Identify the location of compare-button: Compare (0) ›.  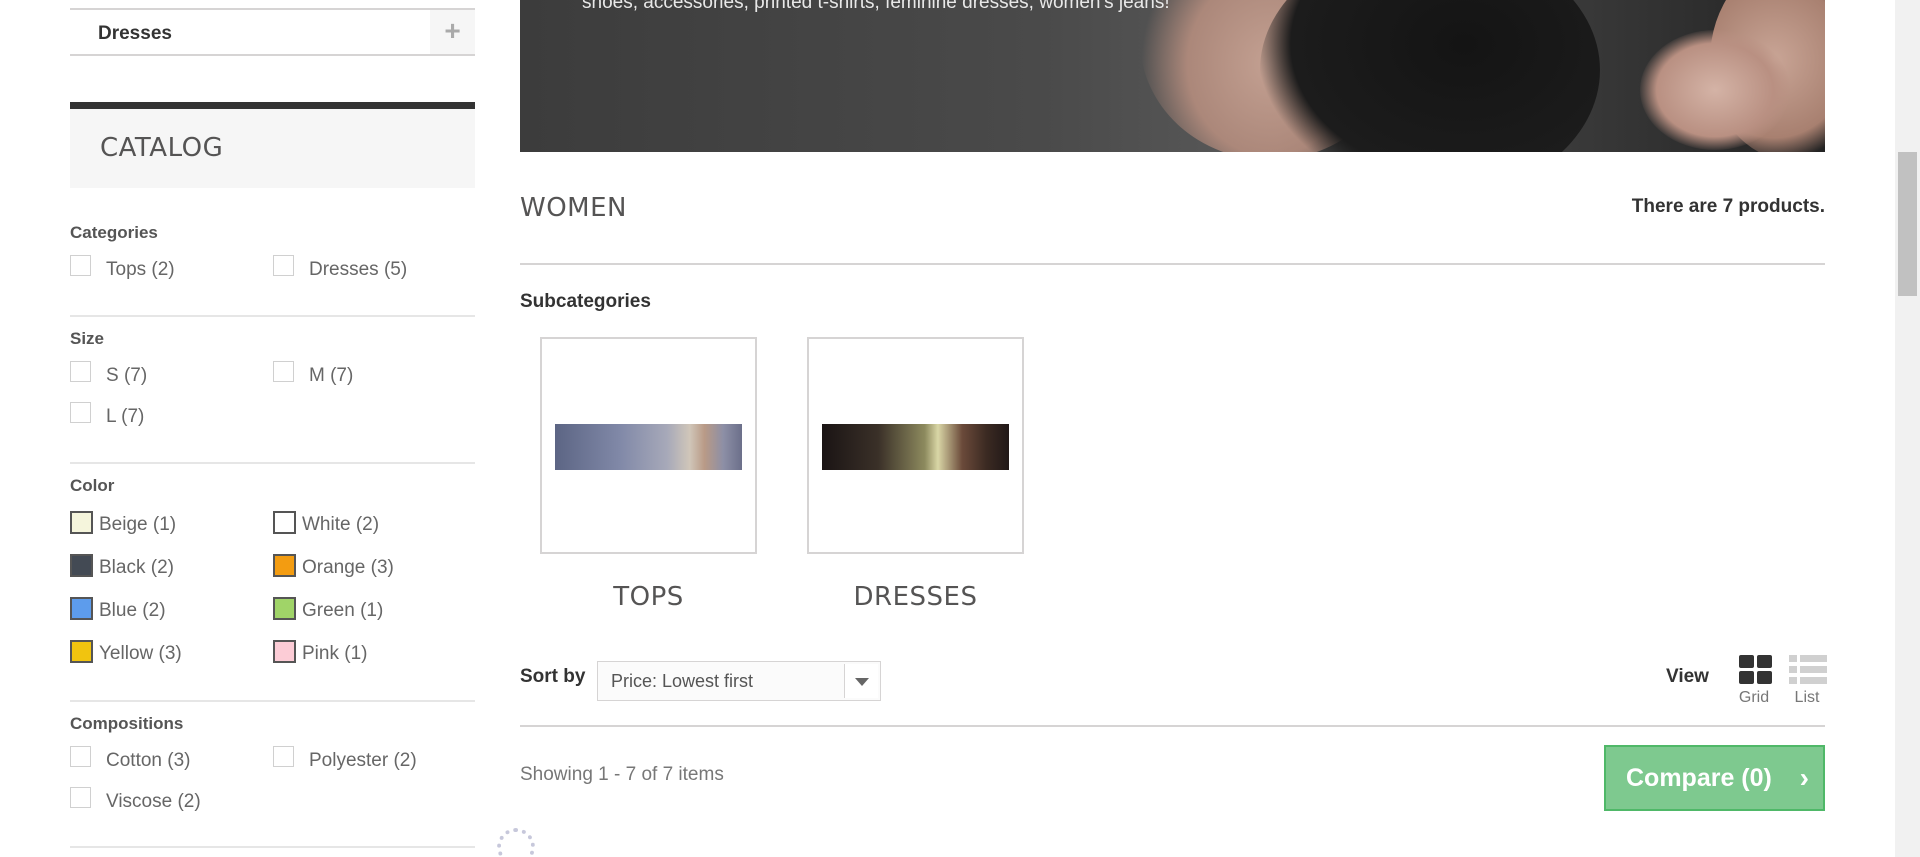
(1714, 778).